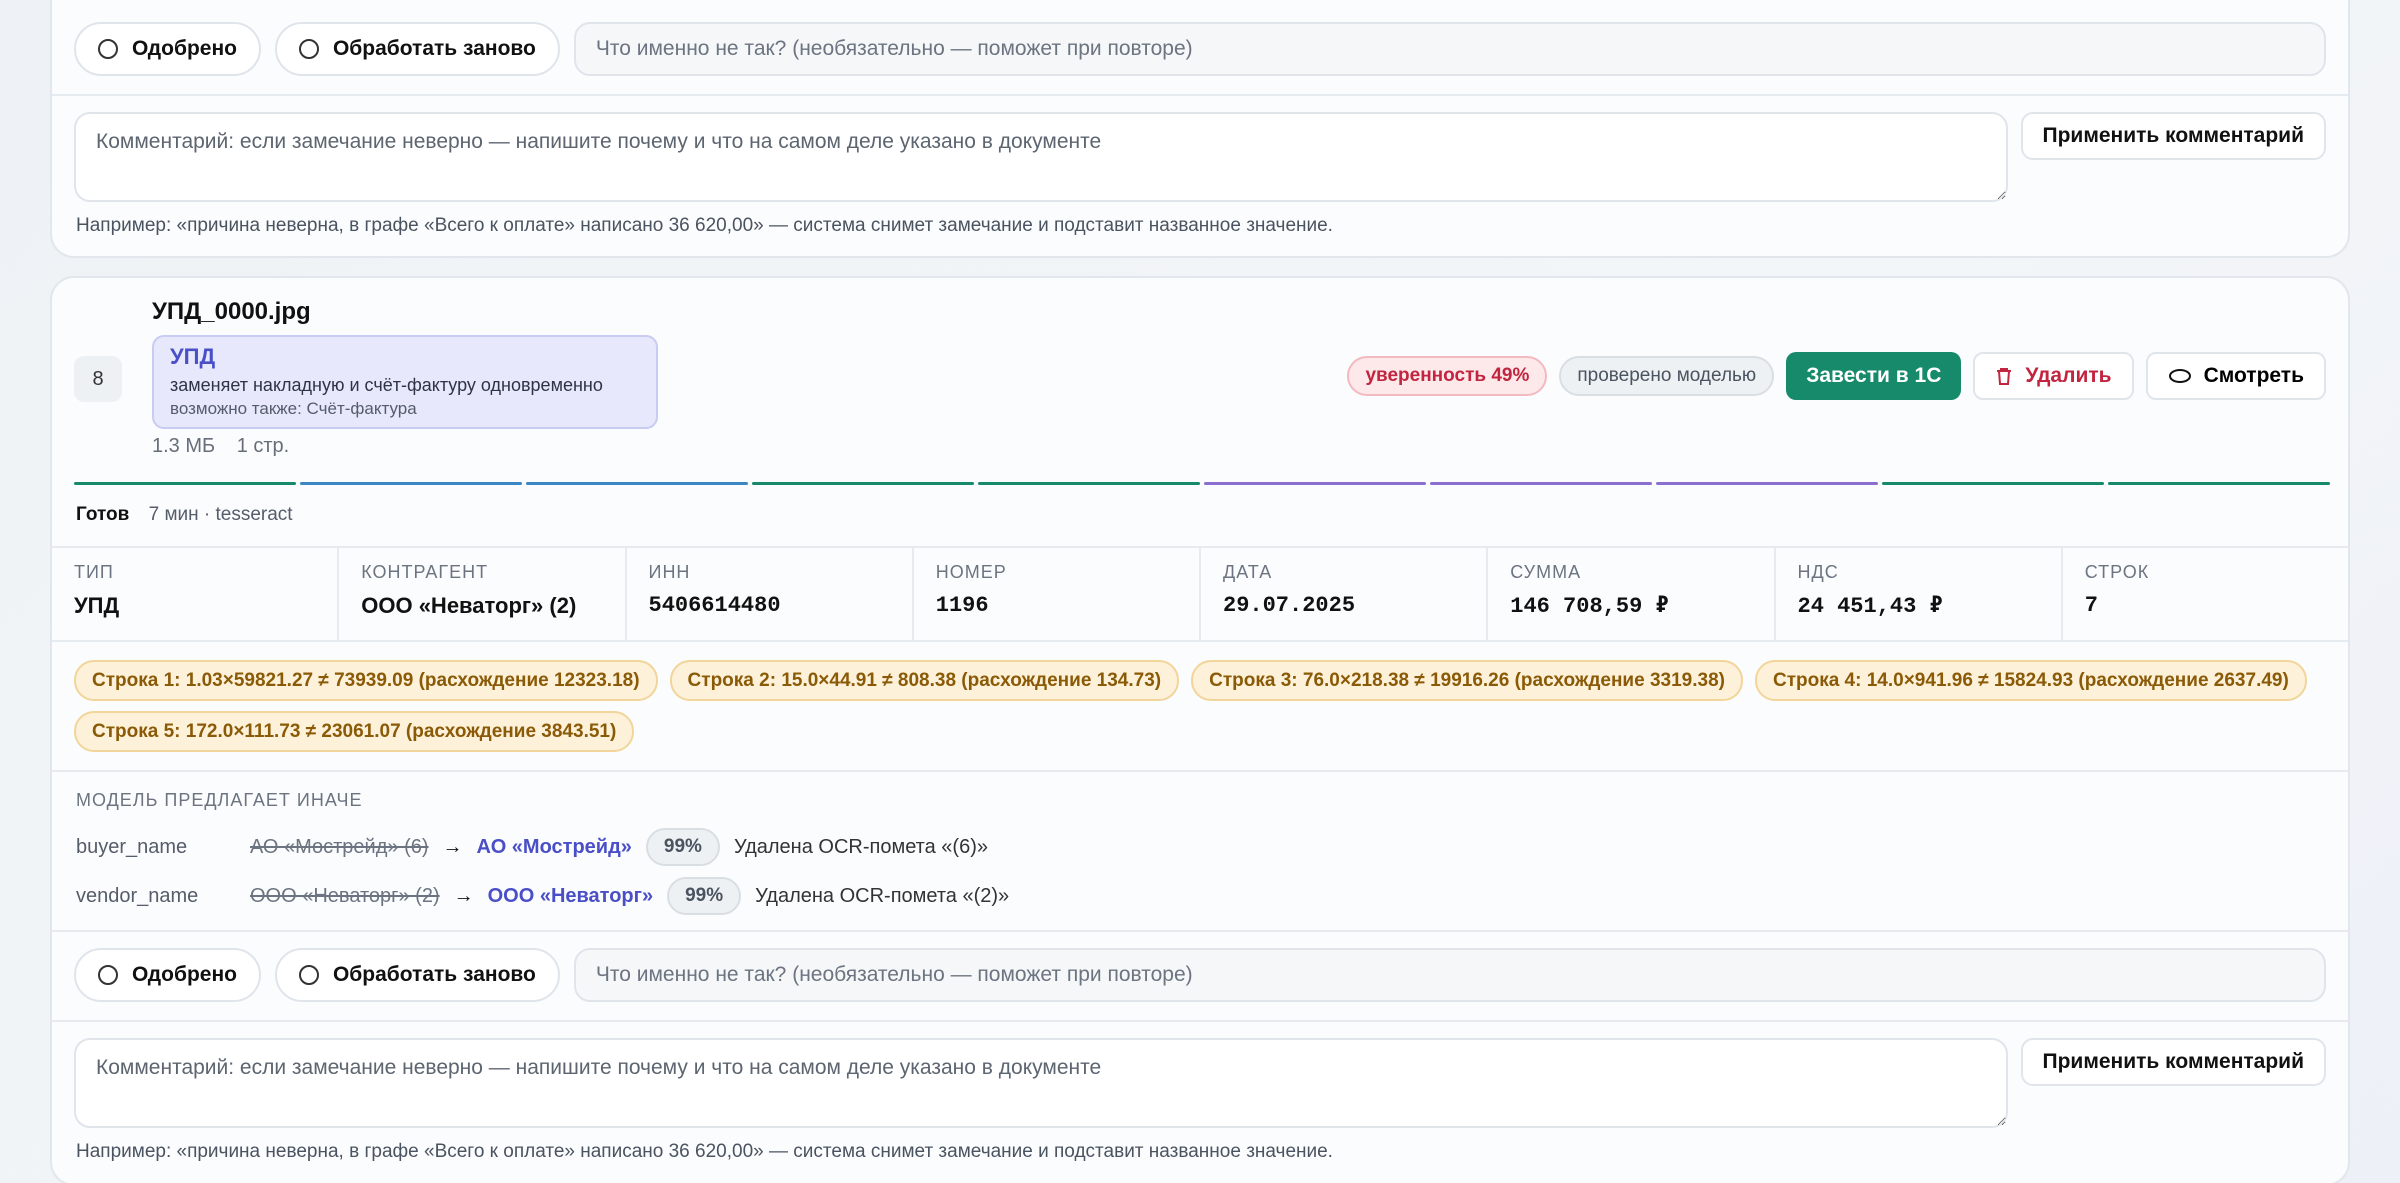  What do you see at coordinates (103, 514) in the screenshot?
I see `status-label: Готов` at bounding box center [103, 514].